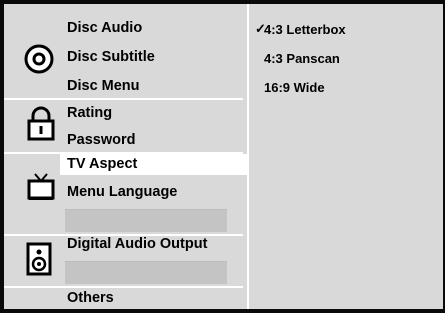 This screenshot has width=445, height=313. Describe the element at coordinates (102, 164) in the screenshot. I see `menu-item-tv-aspect: TV Aspect` at that location.